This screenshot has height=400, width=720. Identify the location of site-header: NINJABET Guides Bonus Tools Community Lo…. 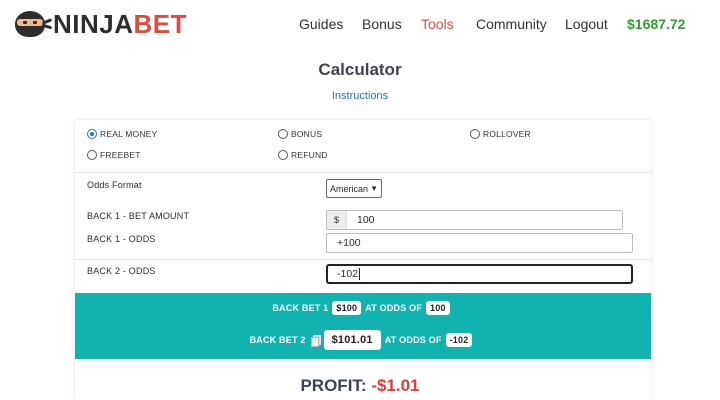
(360, 26).